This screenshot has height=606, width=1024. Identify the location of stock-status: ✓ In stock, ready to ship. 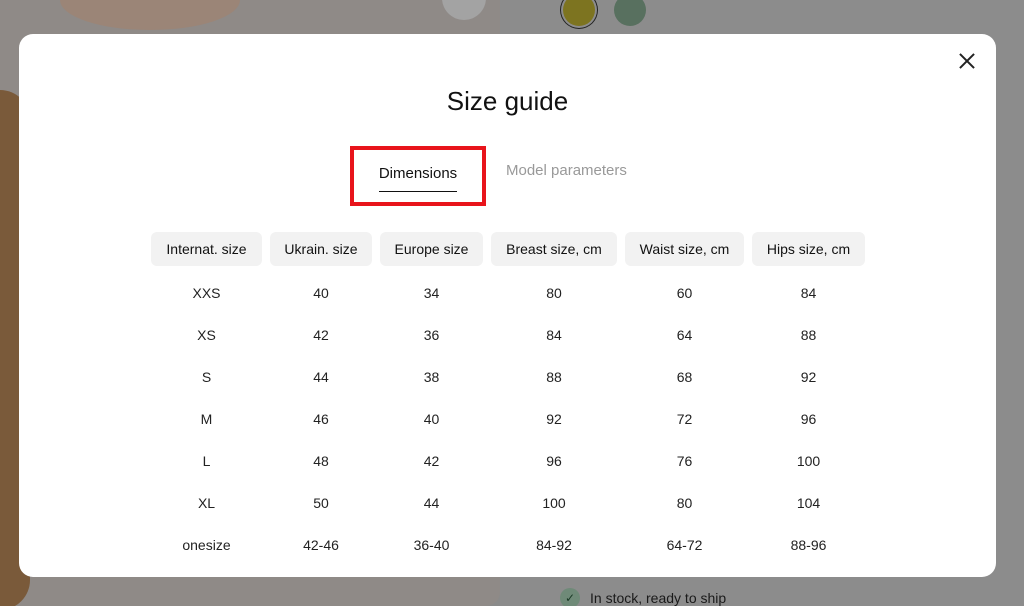
(643, 597).